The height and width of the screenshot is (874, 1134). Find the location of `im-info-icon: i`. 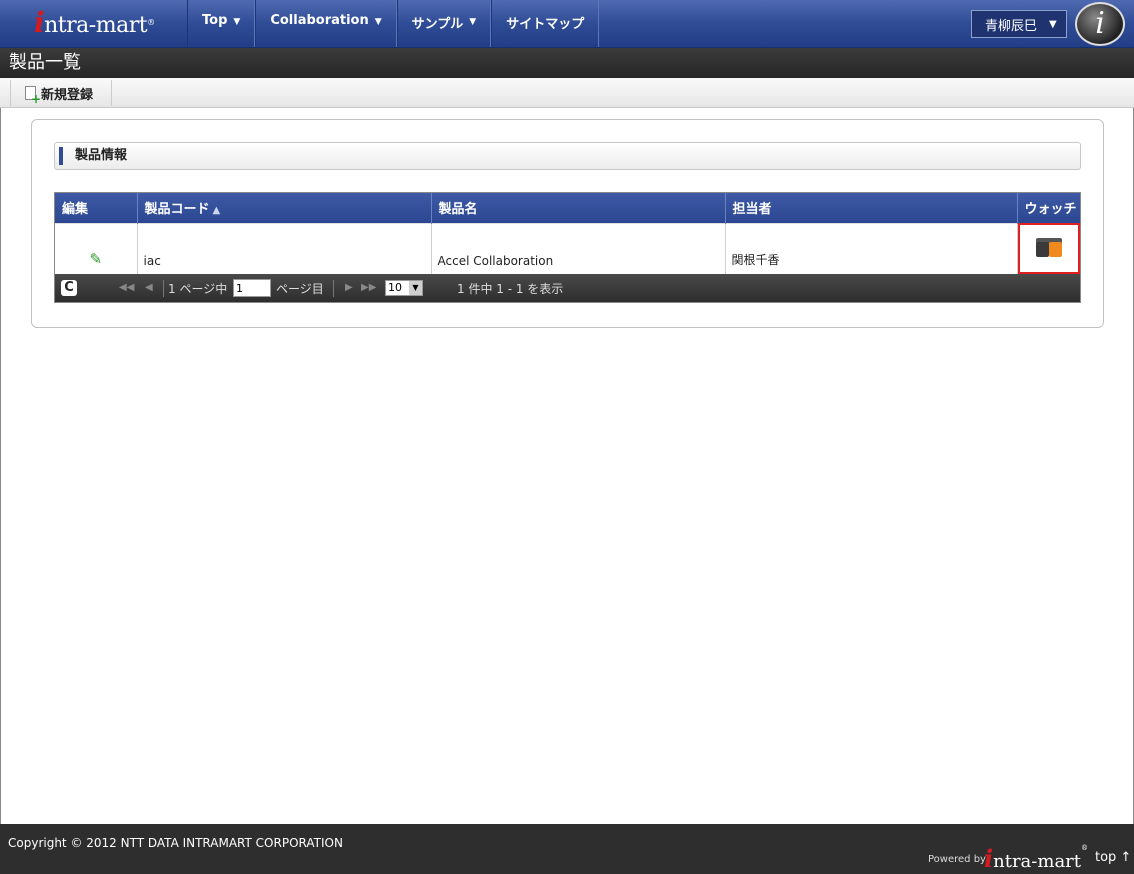

im-info-icon: i is located at coordinates (1100, 24).